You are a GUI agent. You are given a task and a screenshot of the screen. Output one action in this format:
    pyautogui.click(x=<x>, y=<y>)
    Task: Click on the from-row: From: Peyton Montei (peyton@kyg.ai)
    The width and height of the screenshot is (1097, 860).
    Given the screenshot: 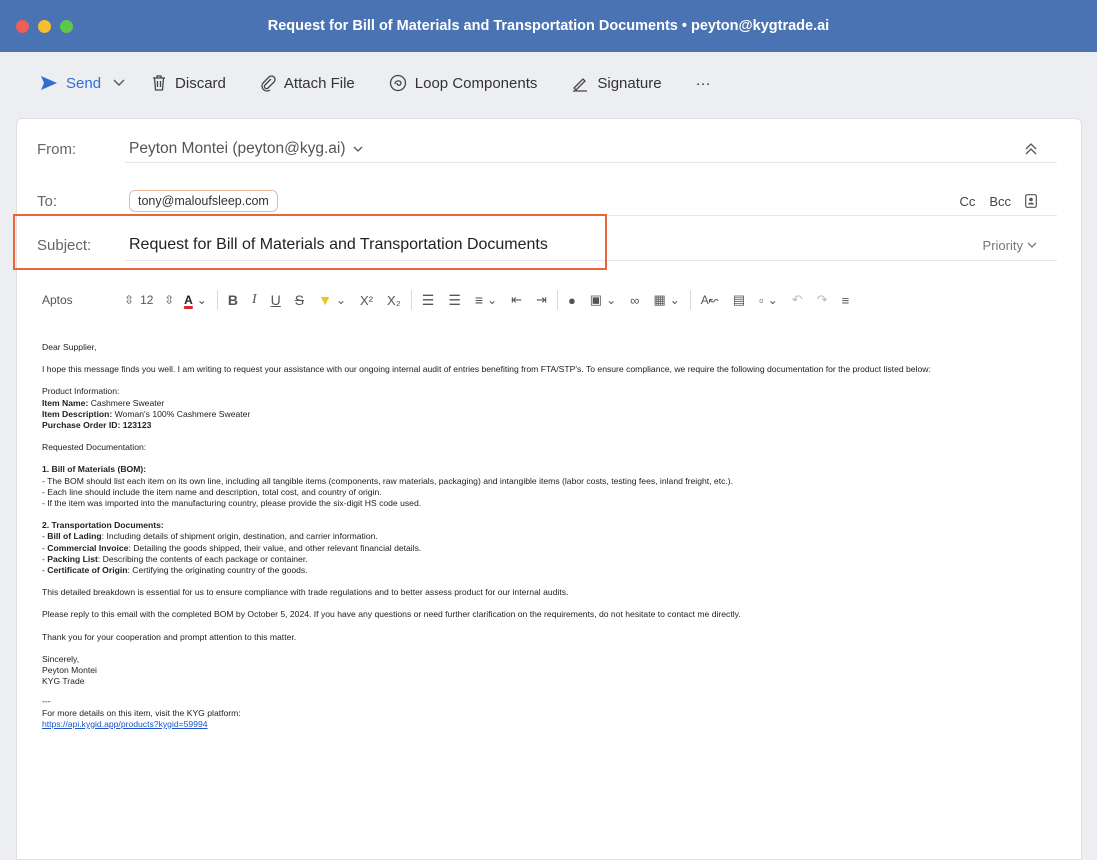 What is the action you would take?
    pyautogui.click(x=547, y=149)
    